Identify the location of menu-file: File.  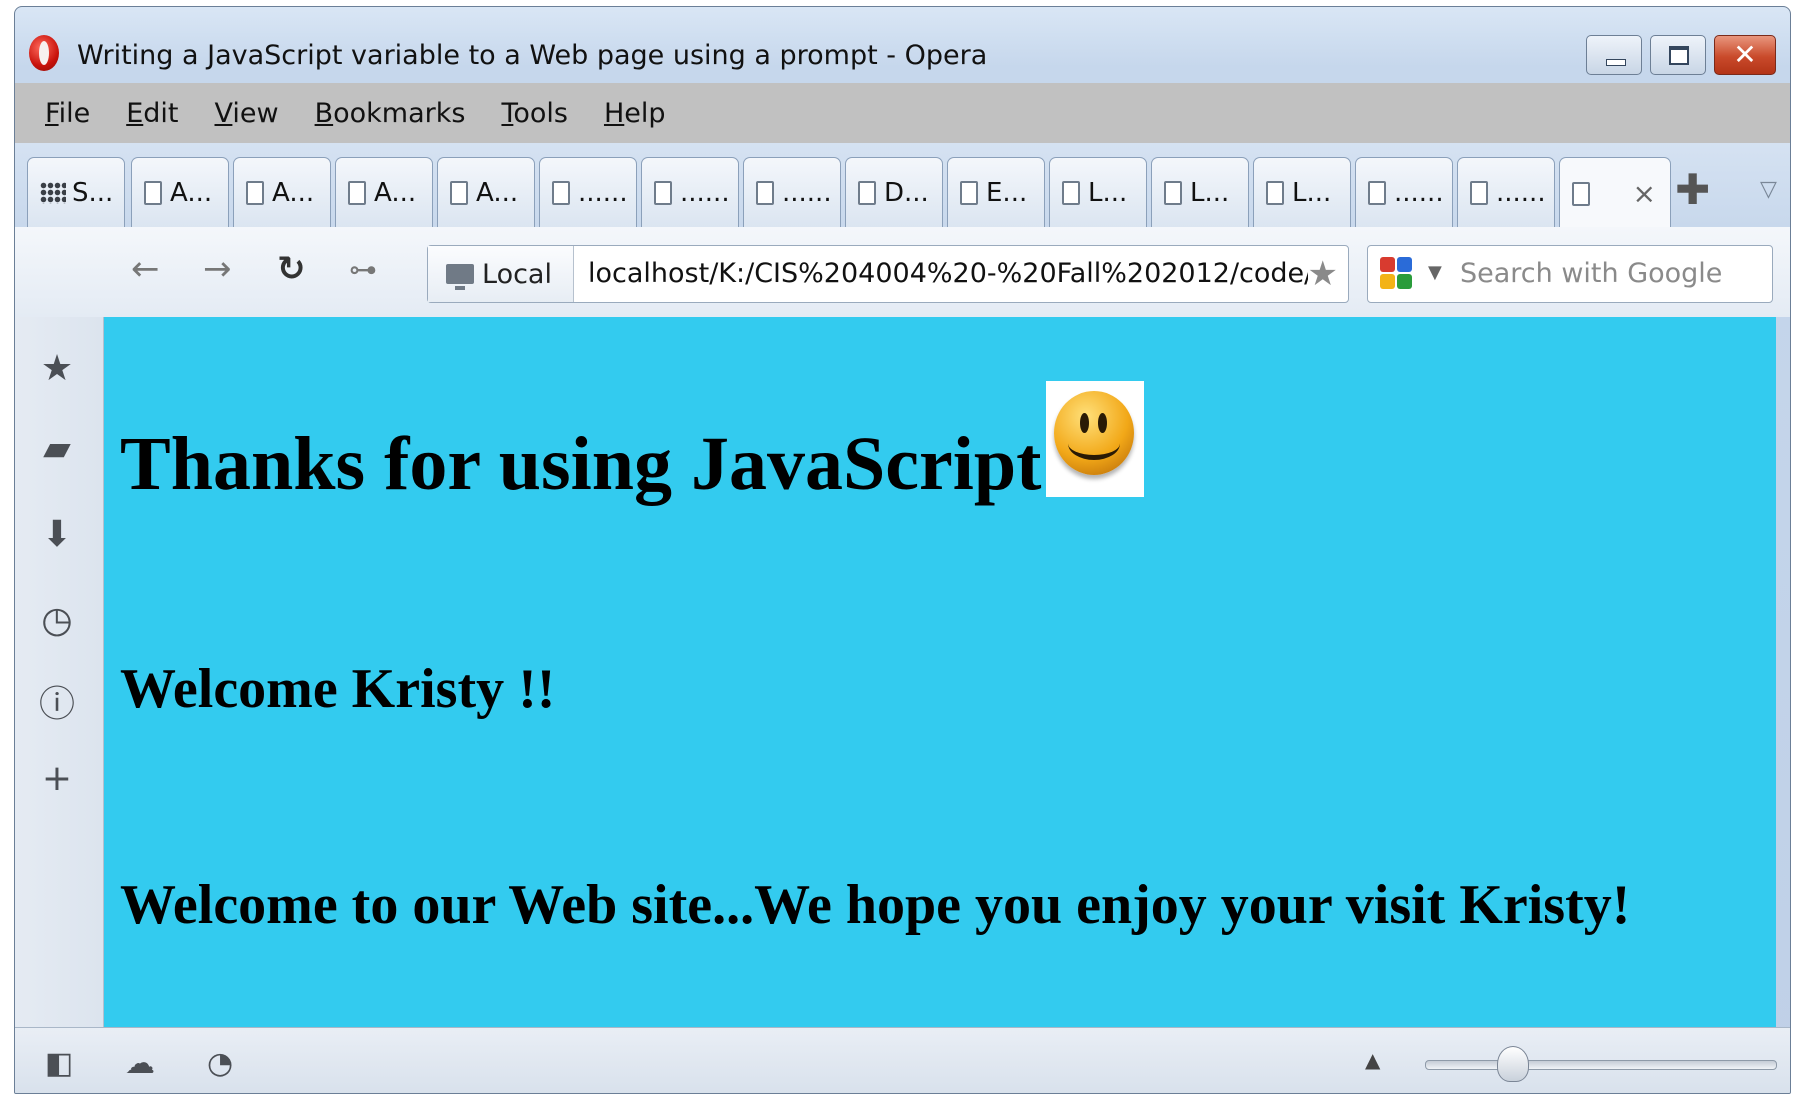
(67, 113).